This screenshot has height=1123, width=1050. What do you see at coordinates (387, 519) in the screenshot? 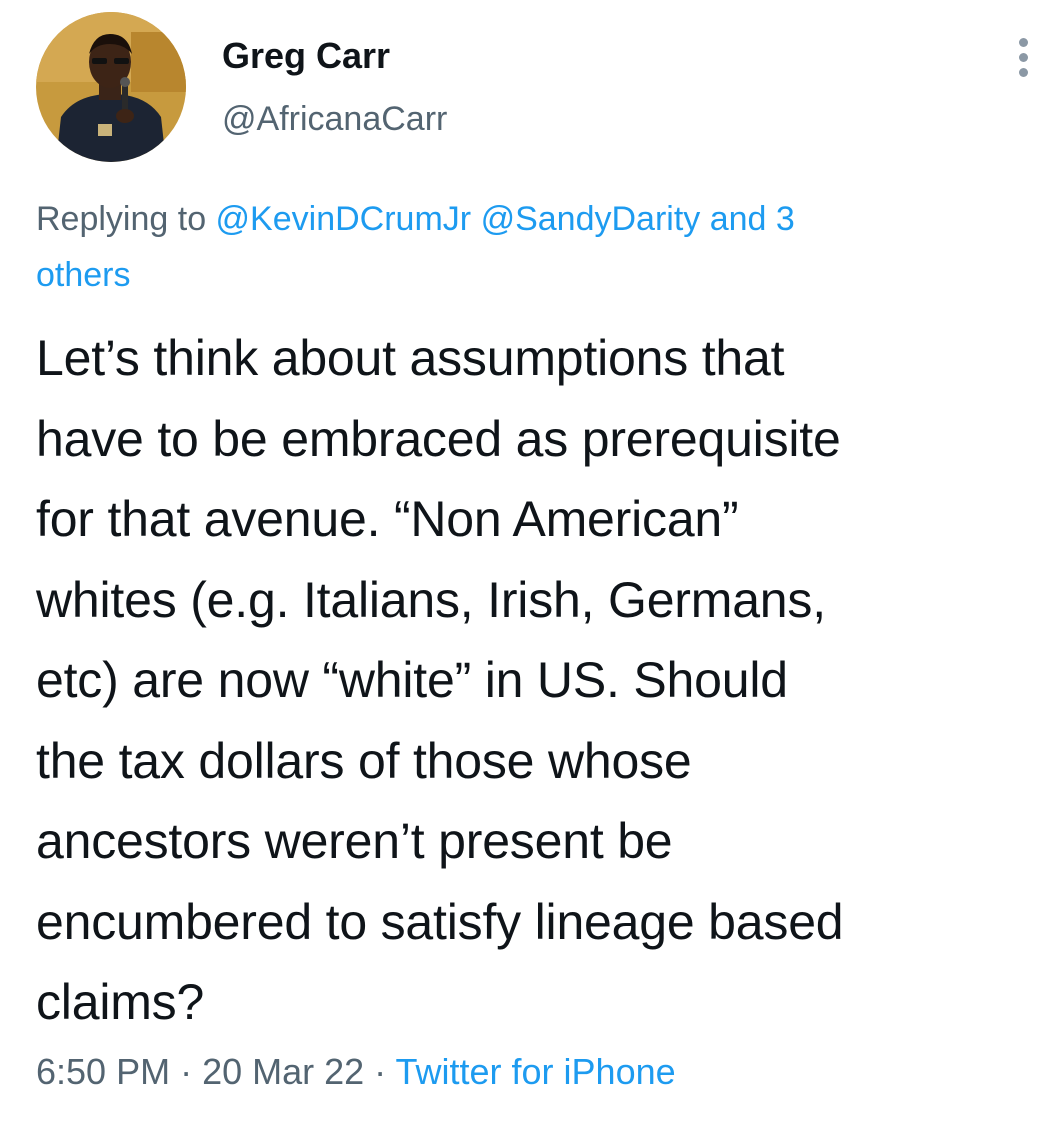
I see `tweet-text-line: for that avenue. “Non American”` at bounding box center [387, 519].